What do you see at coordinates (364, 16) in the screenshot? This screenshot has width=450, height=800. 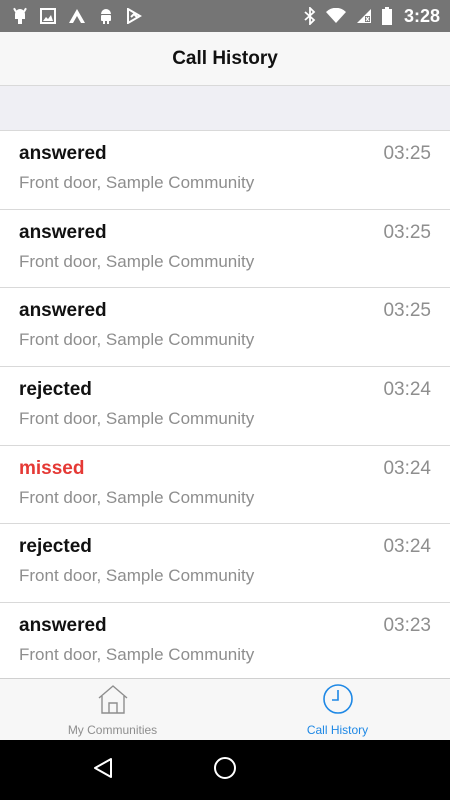 I see `no-sim-icon` at bounding box center [364, 16].